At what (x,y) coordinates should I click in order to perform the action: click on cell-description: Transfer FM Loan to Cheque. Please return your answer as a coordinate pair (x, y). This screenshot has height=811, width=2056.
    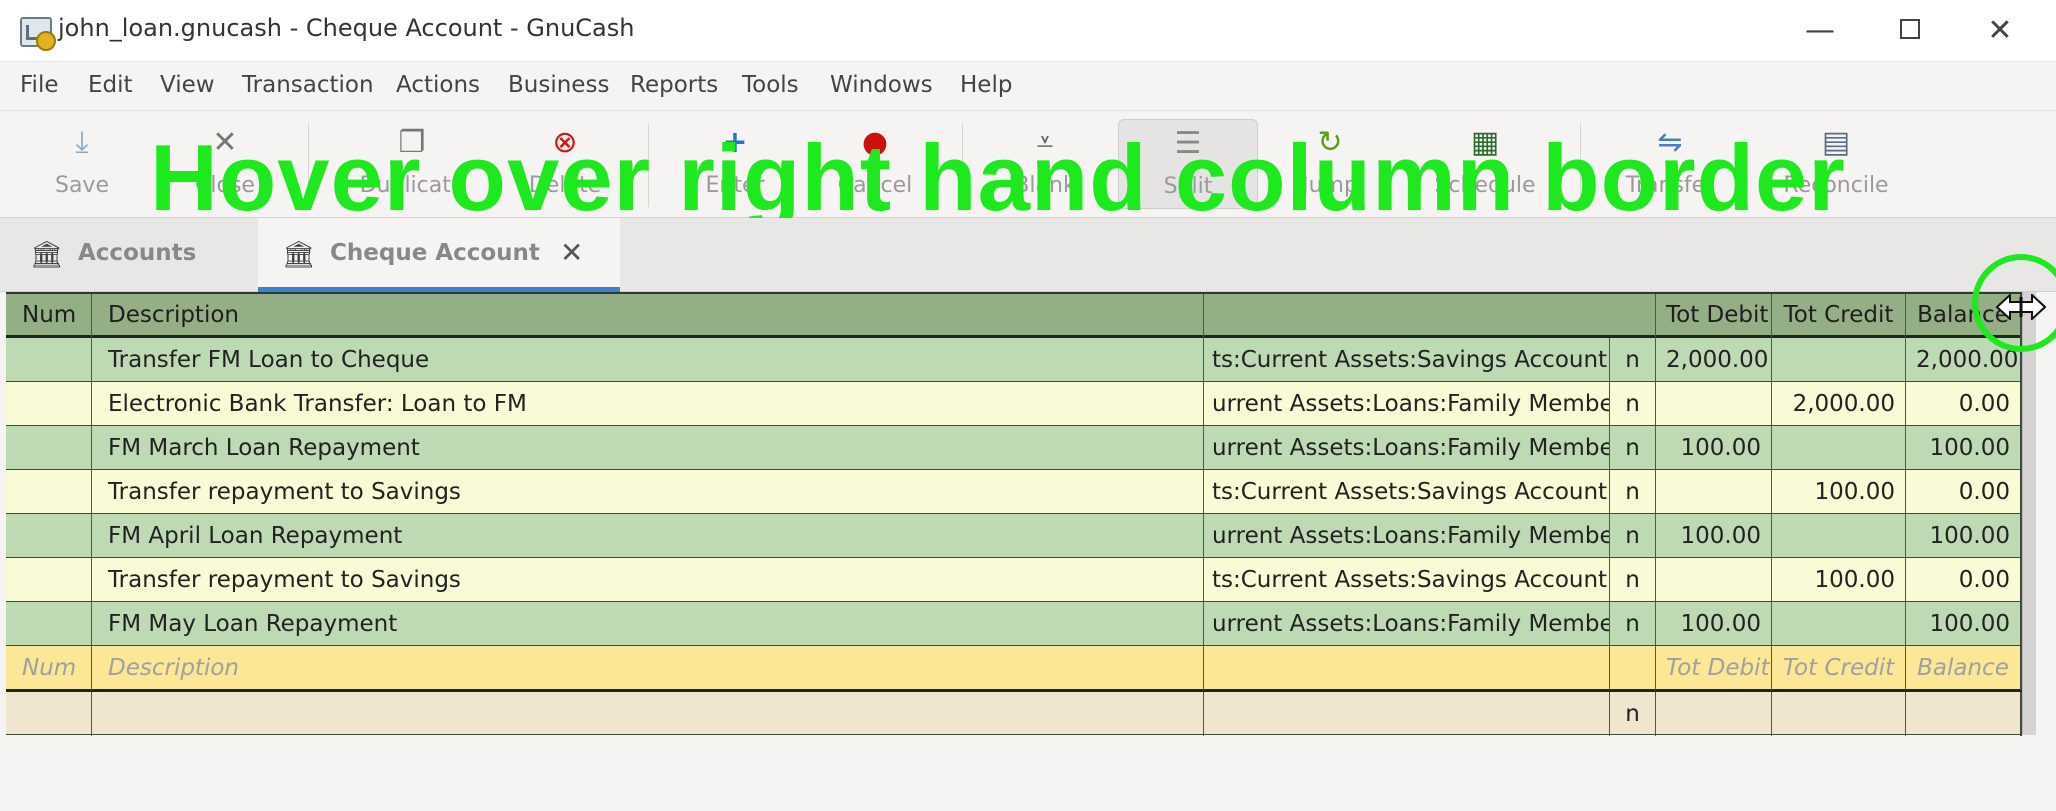
    Looking at the image, I should click on (648, 360).